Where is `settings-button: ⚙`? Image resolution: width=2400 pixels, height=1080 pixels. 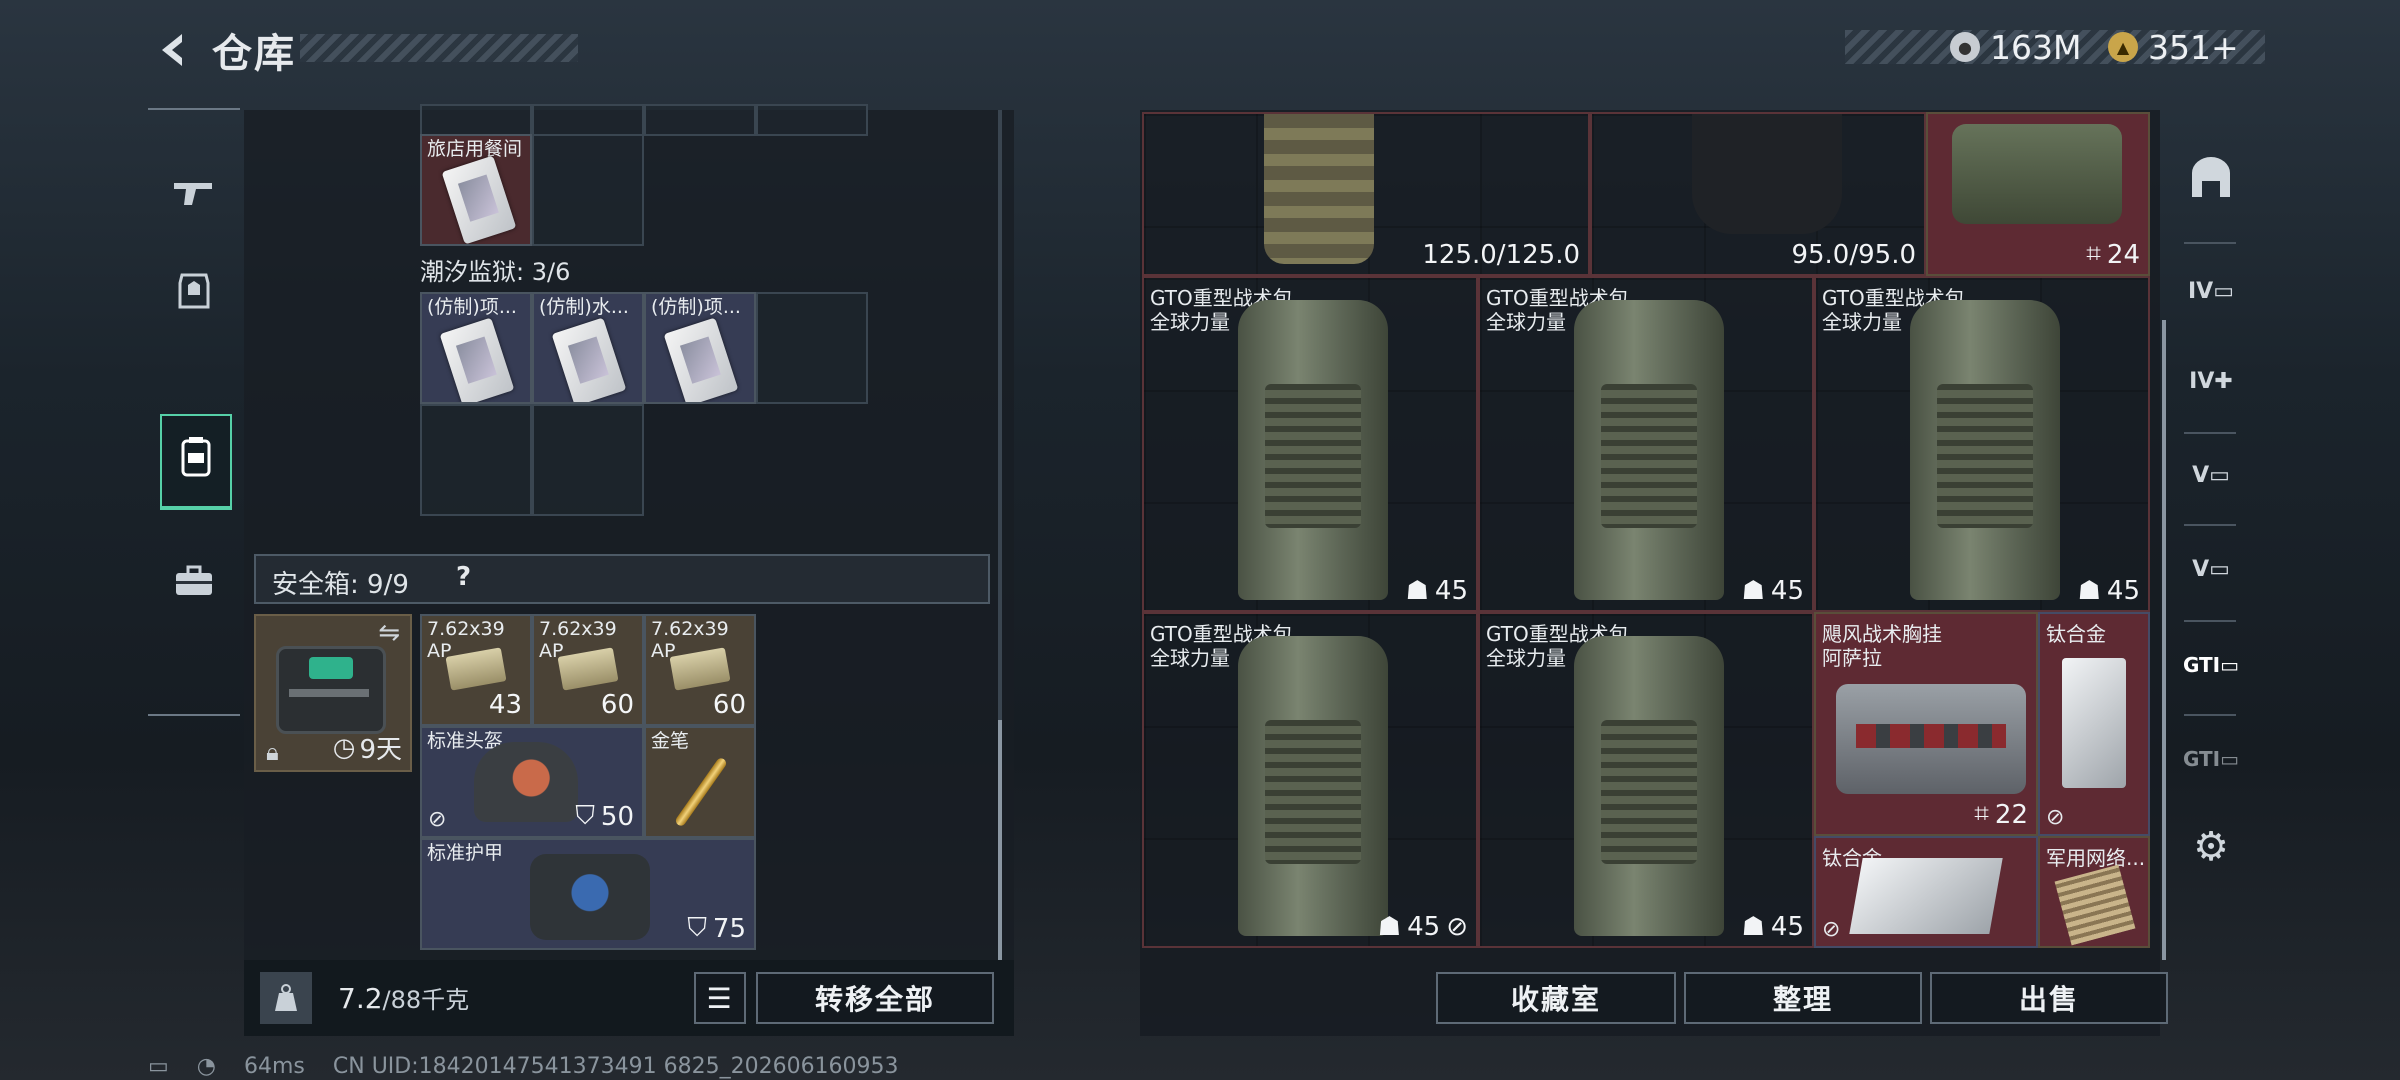 settings-button: ⚙ is located at coordinates (2211, 847).